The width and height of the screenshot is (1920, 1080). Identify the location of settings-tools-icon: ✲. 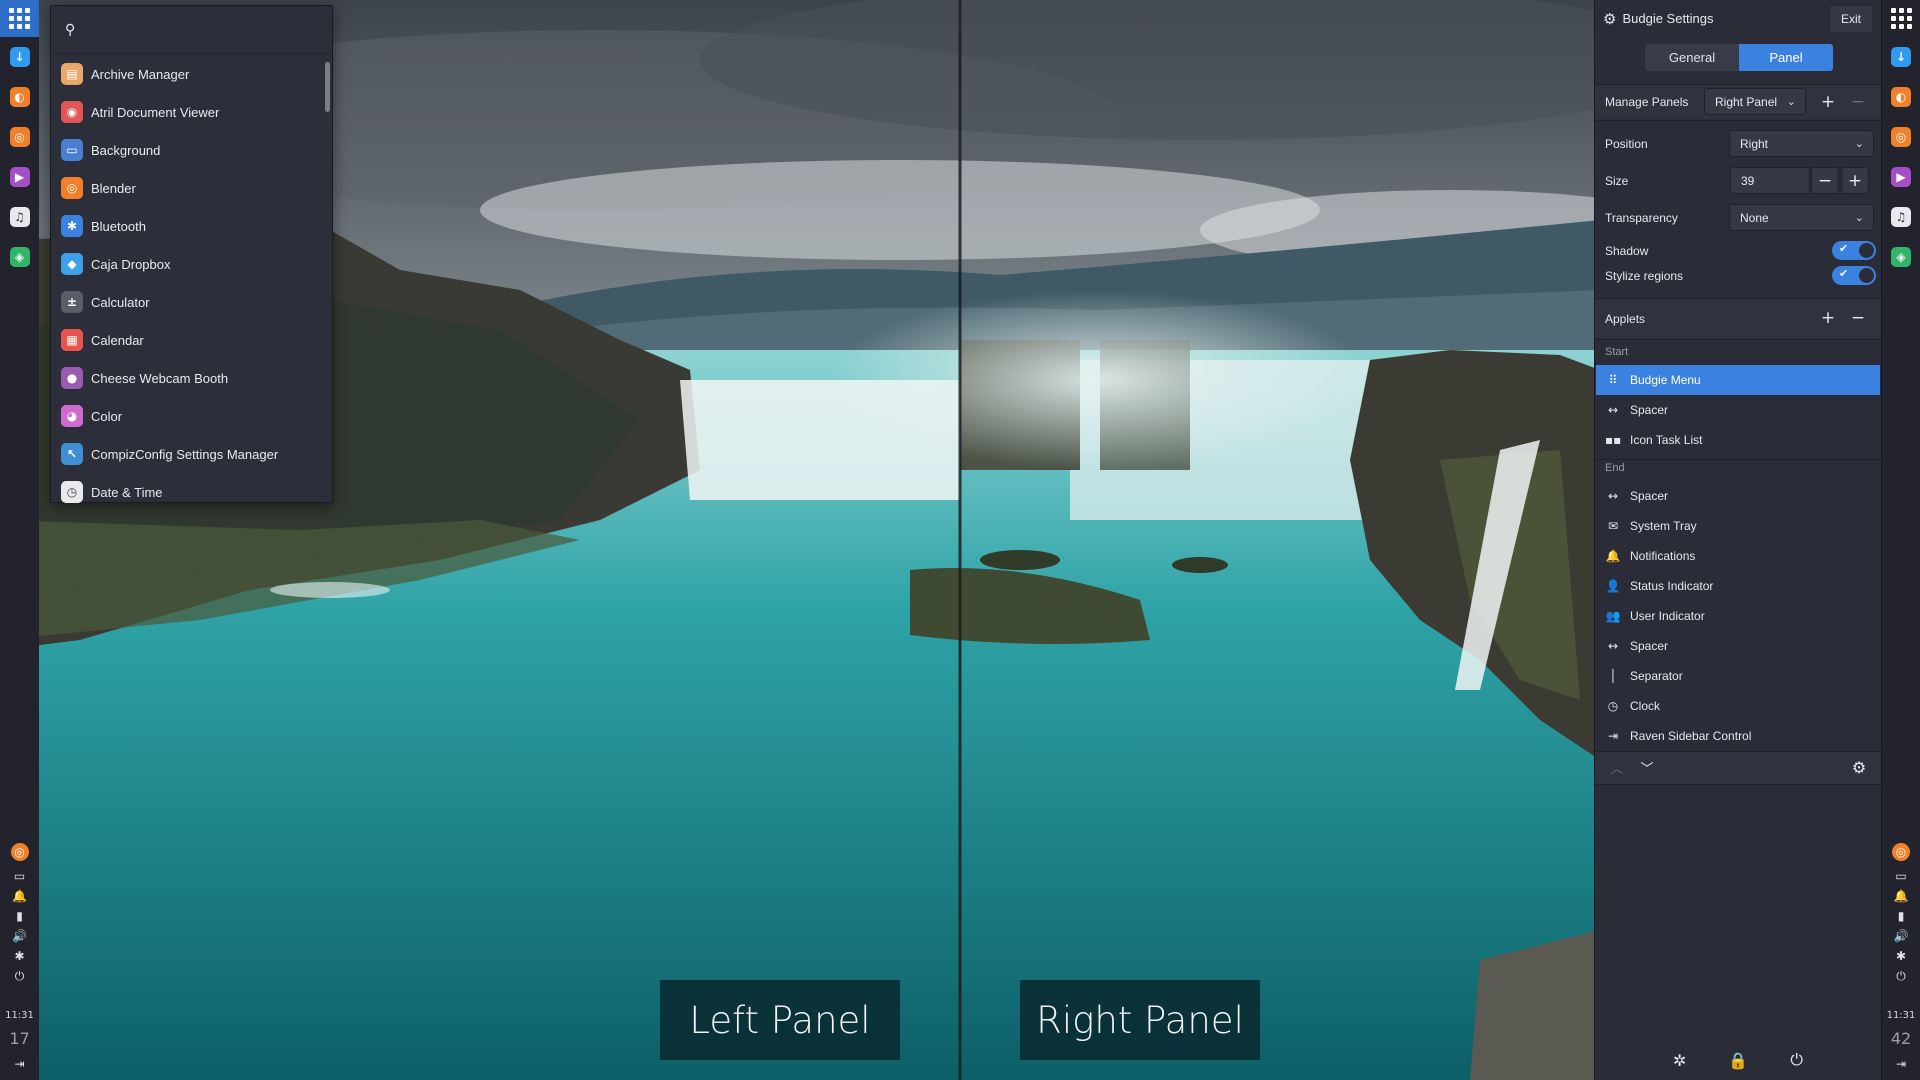
(1679, 1060).